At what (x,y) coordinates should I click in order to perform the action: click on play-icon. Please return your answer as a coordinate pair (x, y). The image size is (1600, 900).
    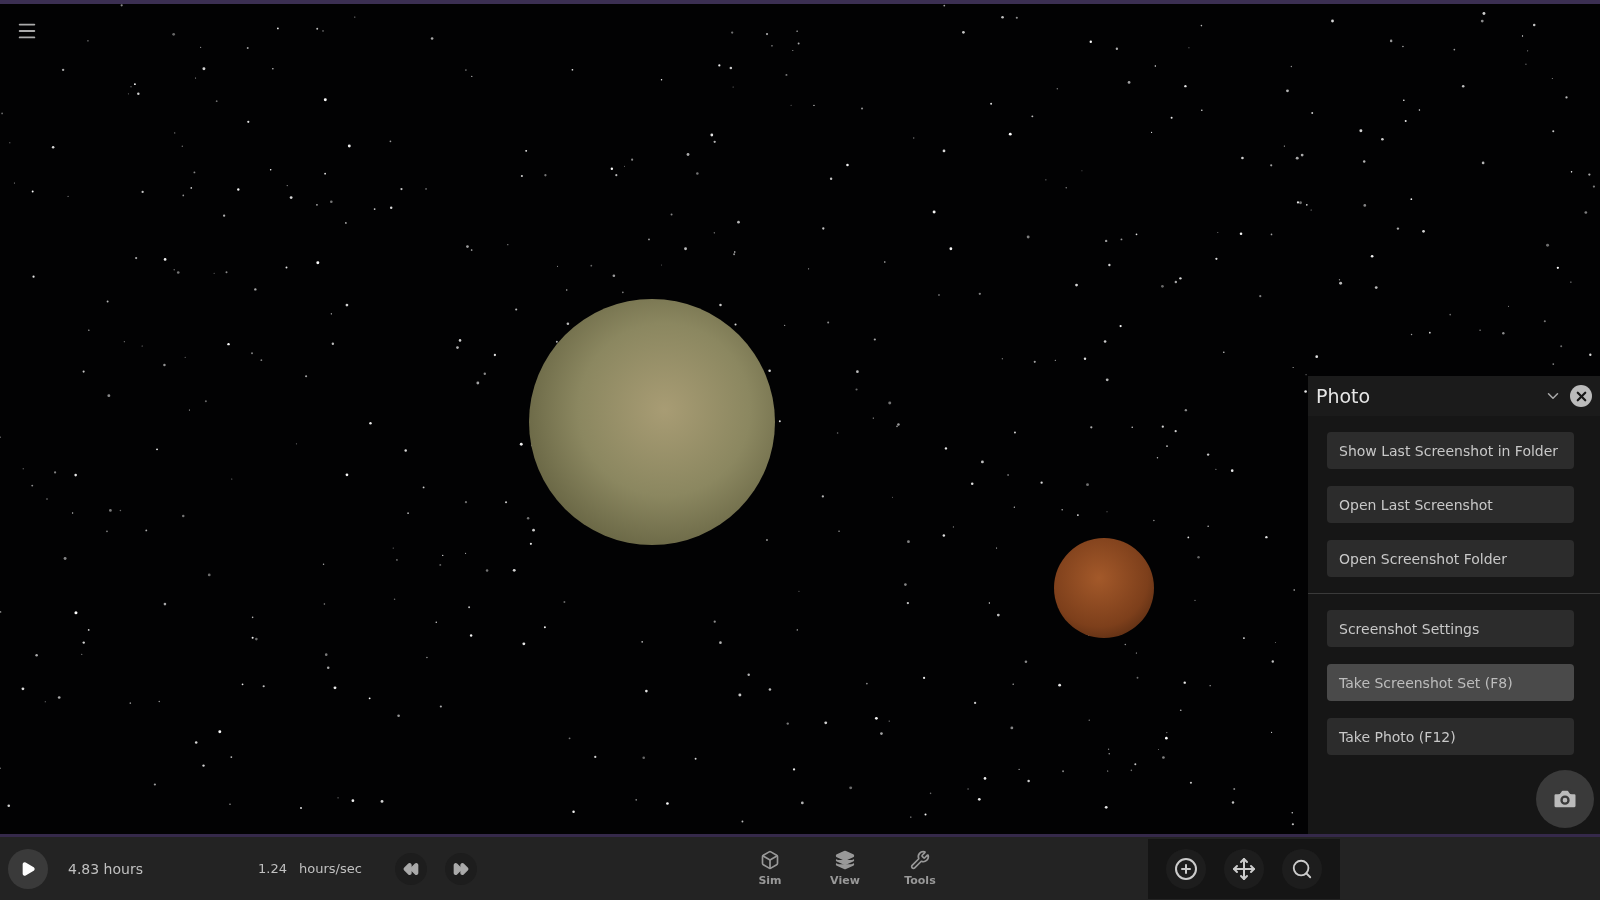
    Looking at the image, I should click on (28, 868).